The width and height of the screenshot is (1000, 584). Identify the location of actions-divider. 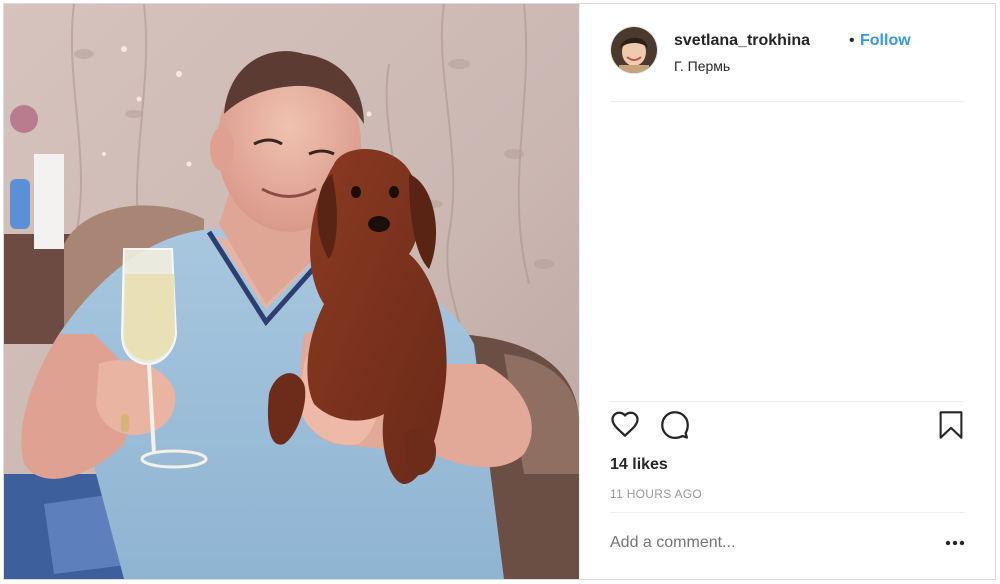
(787, 401).